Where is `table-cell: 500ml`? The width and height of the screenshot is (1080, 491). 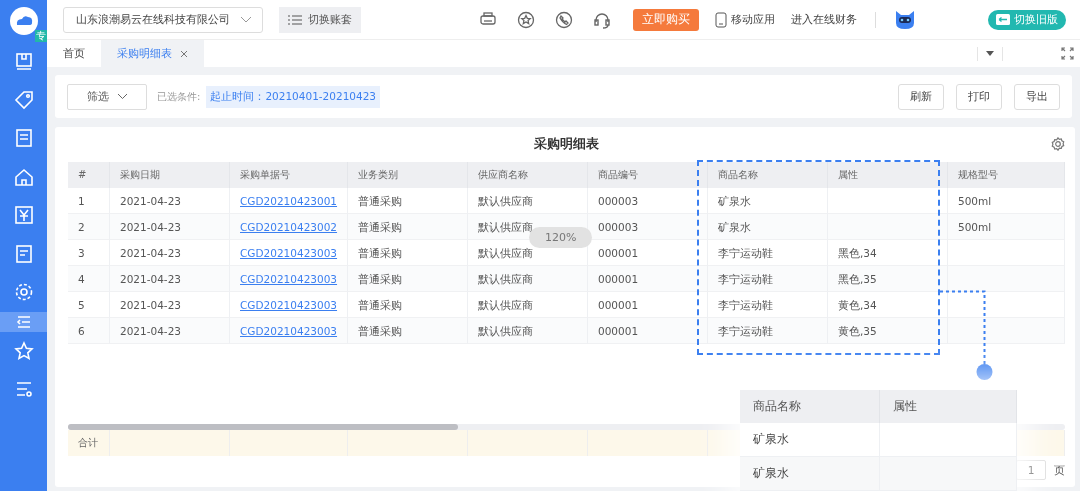 table-cell: 500ml is located at coordinates (1006, 227).